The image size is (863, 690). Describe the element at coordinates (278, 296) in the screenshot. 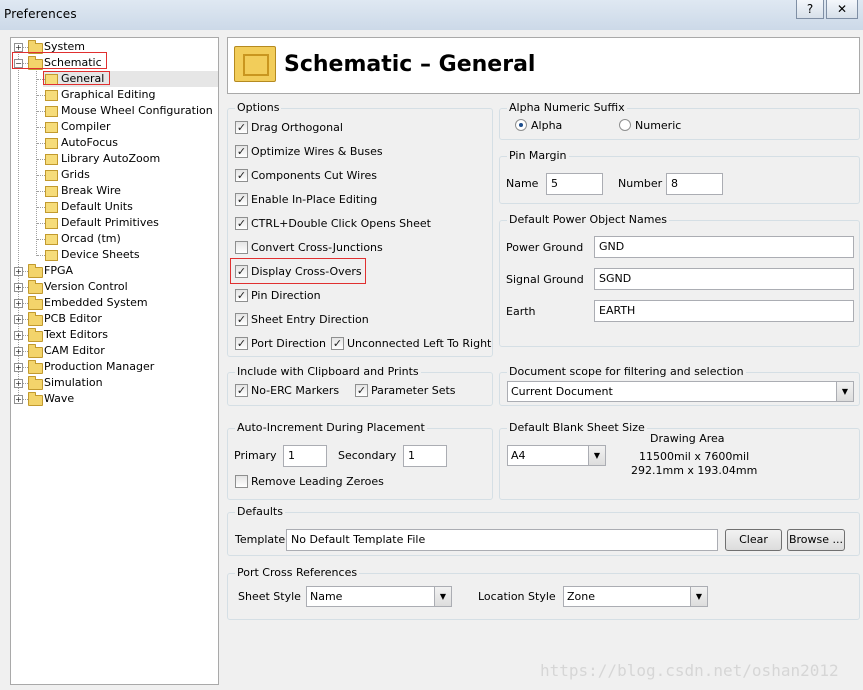

I see `option-pin-direction-checkbox: ✓ Pin Direction` at that location.